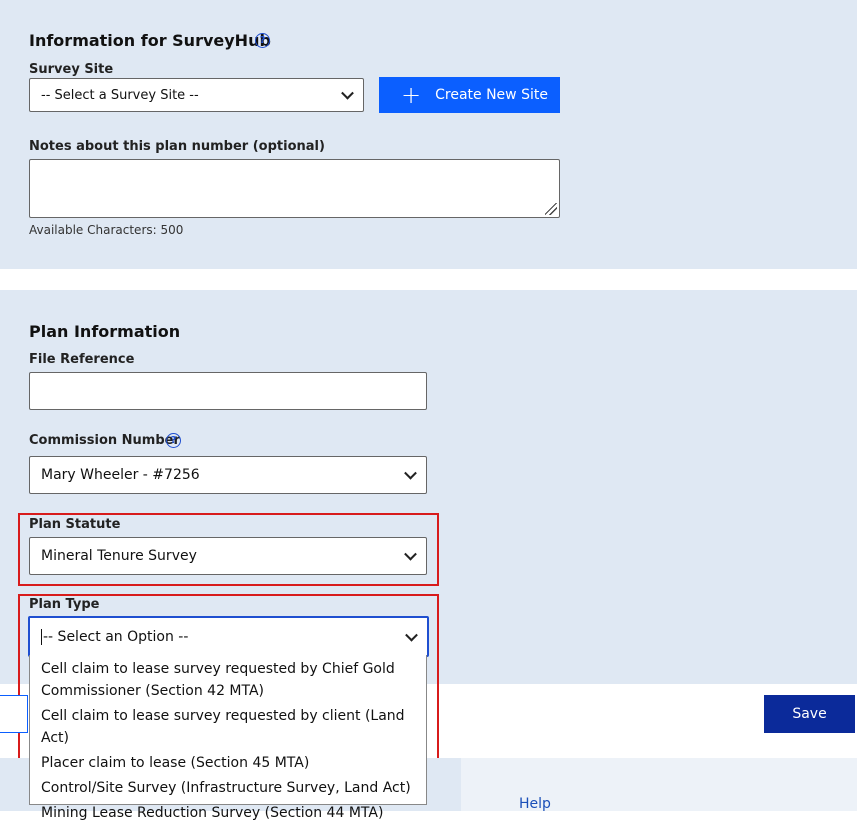 This screenshot has width=857, height=826. What do you see at coordinates (228, 556) in the screenshot?
I see `plan-statute-select: Mineral Tenure Survey` at bounding box center [228, 556].